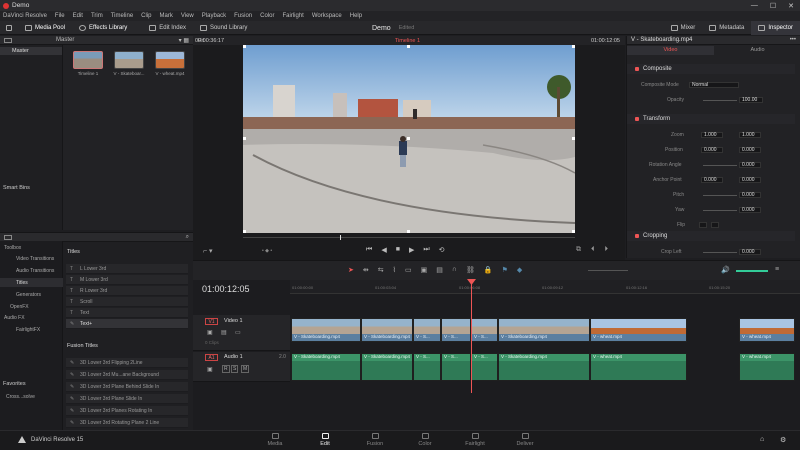  I want to click on menu-workspace: Workspace, so click(327, 16).